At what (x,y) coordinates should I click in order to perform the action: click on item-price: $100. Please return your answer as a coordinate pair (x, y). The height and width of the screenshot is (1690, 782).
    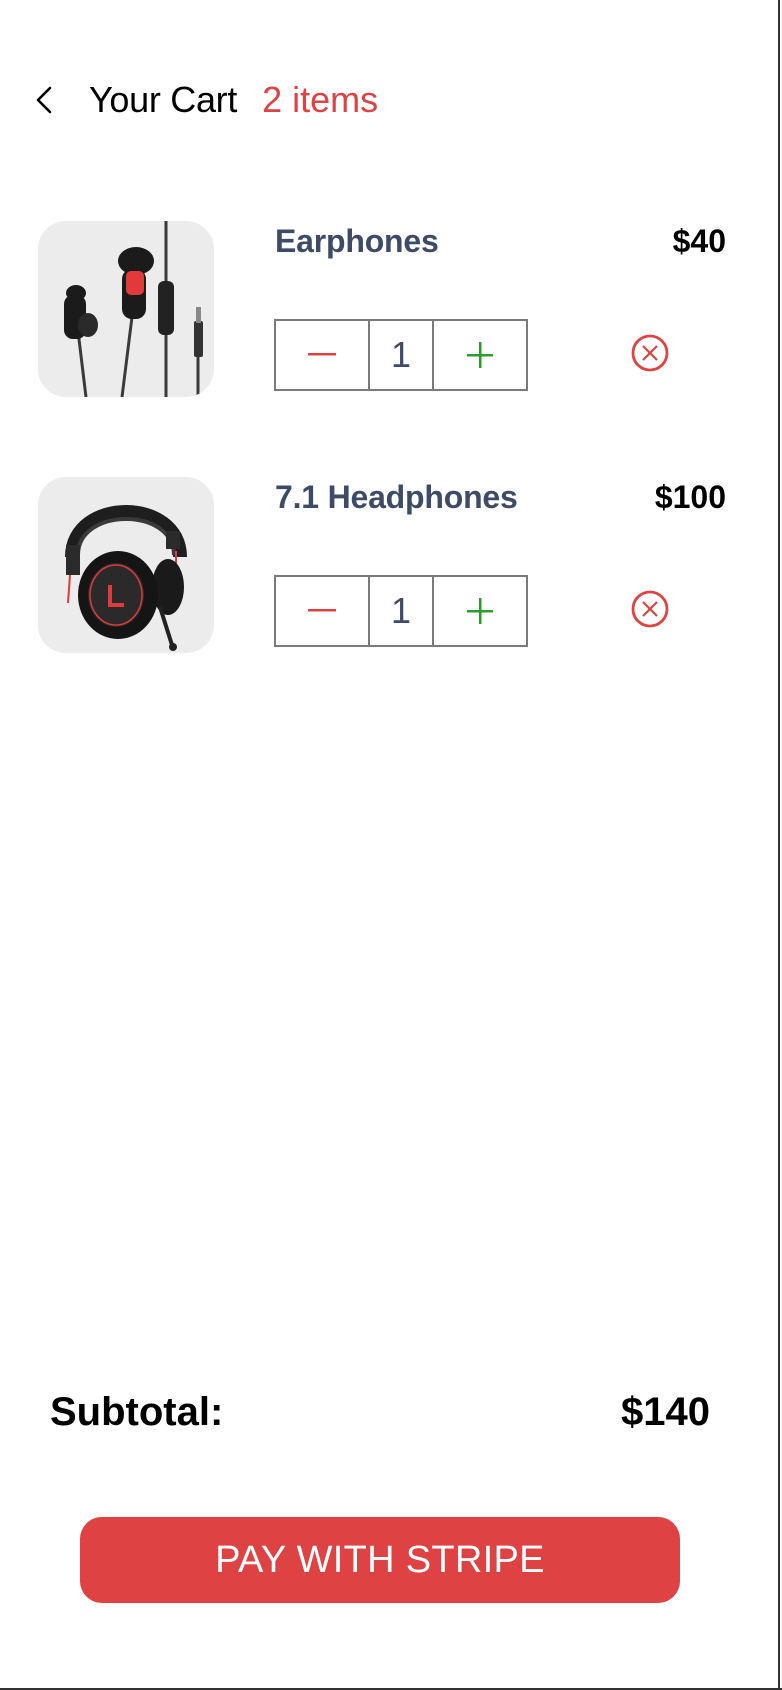
    Looking at the image, I should click on (690, 497).